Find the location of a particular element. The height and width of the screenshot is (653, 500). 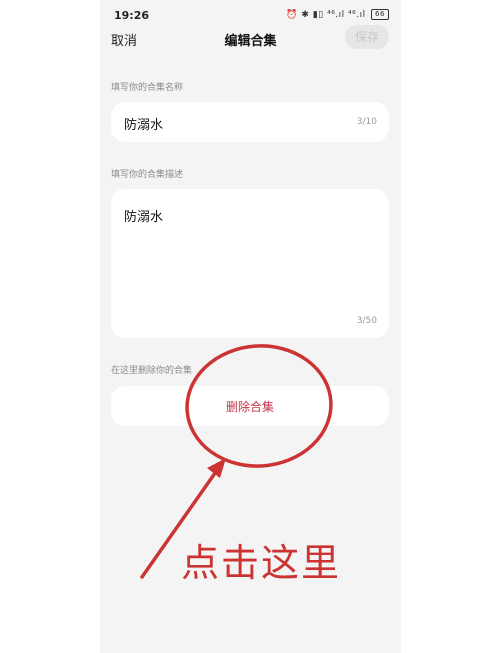

nav-bar: 取消 编辑合集 保存 is located at coordinates (250, 39).